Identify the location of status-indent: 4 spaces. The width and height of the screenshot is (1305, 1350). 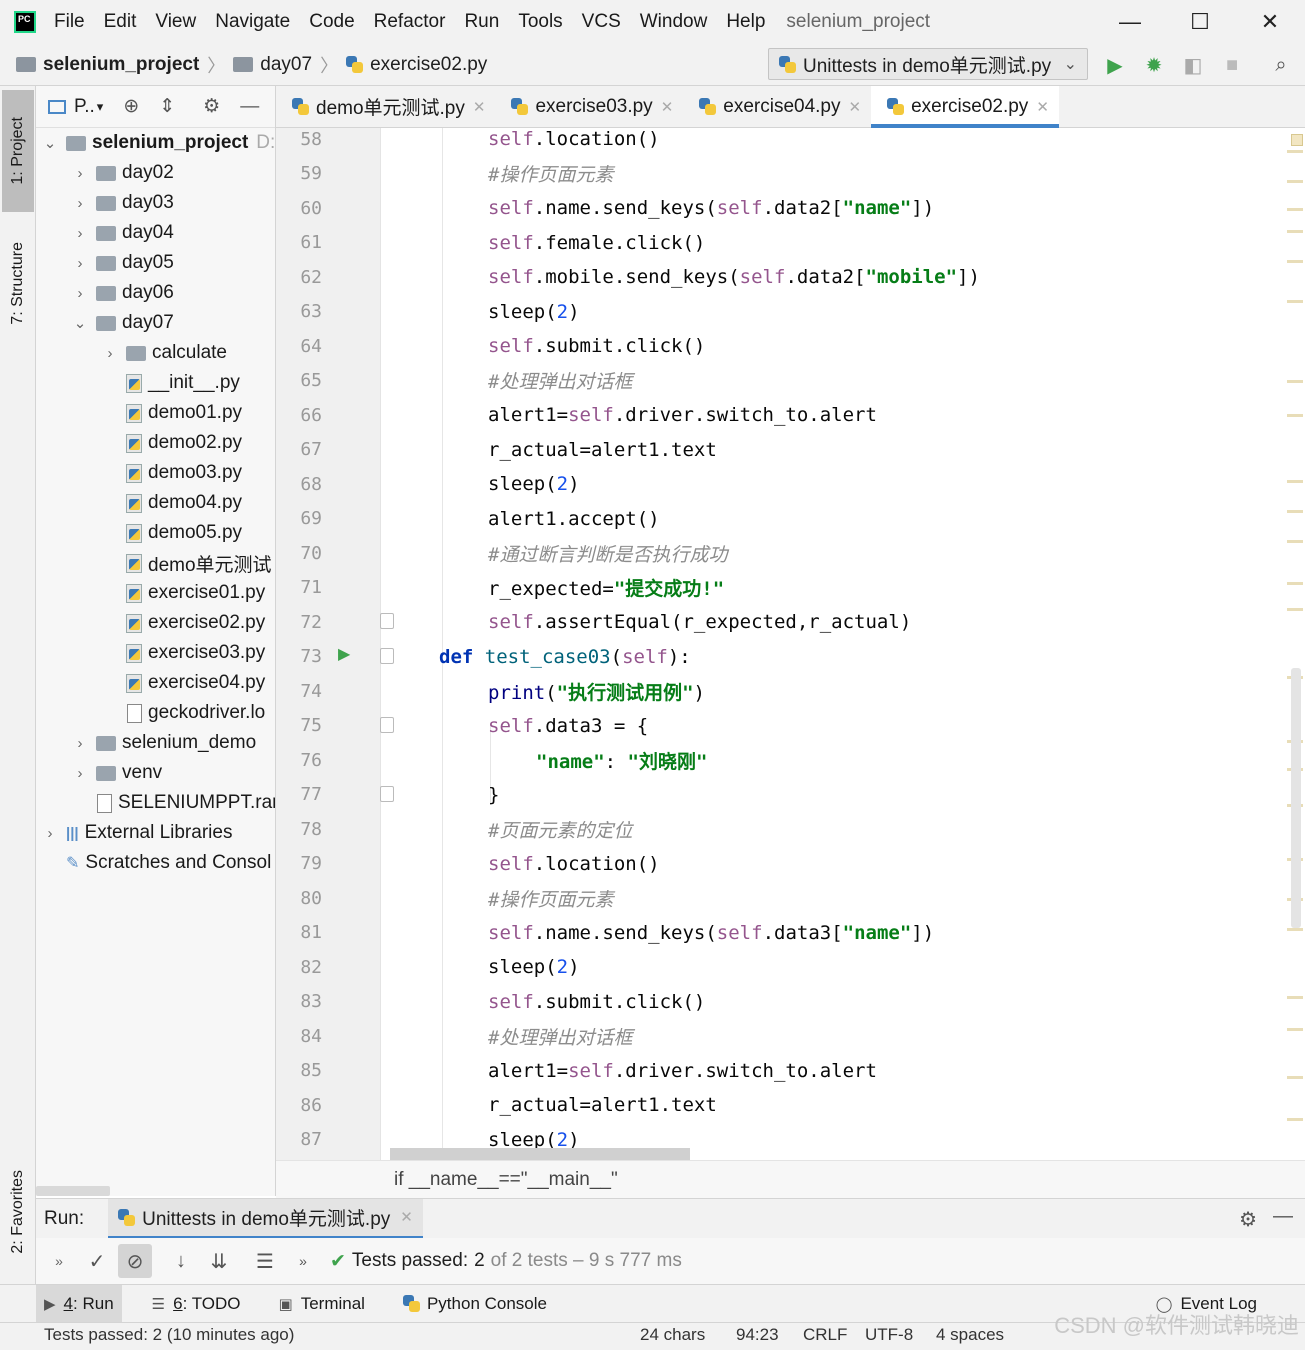
(970, 1335).